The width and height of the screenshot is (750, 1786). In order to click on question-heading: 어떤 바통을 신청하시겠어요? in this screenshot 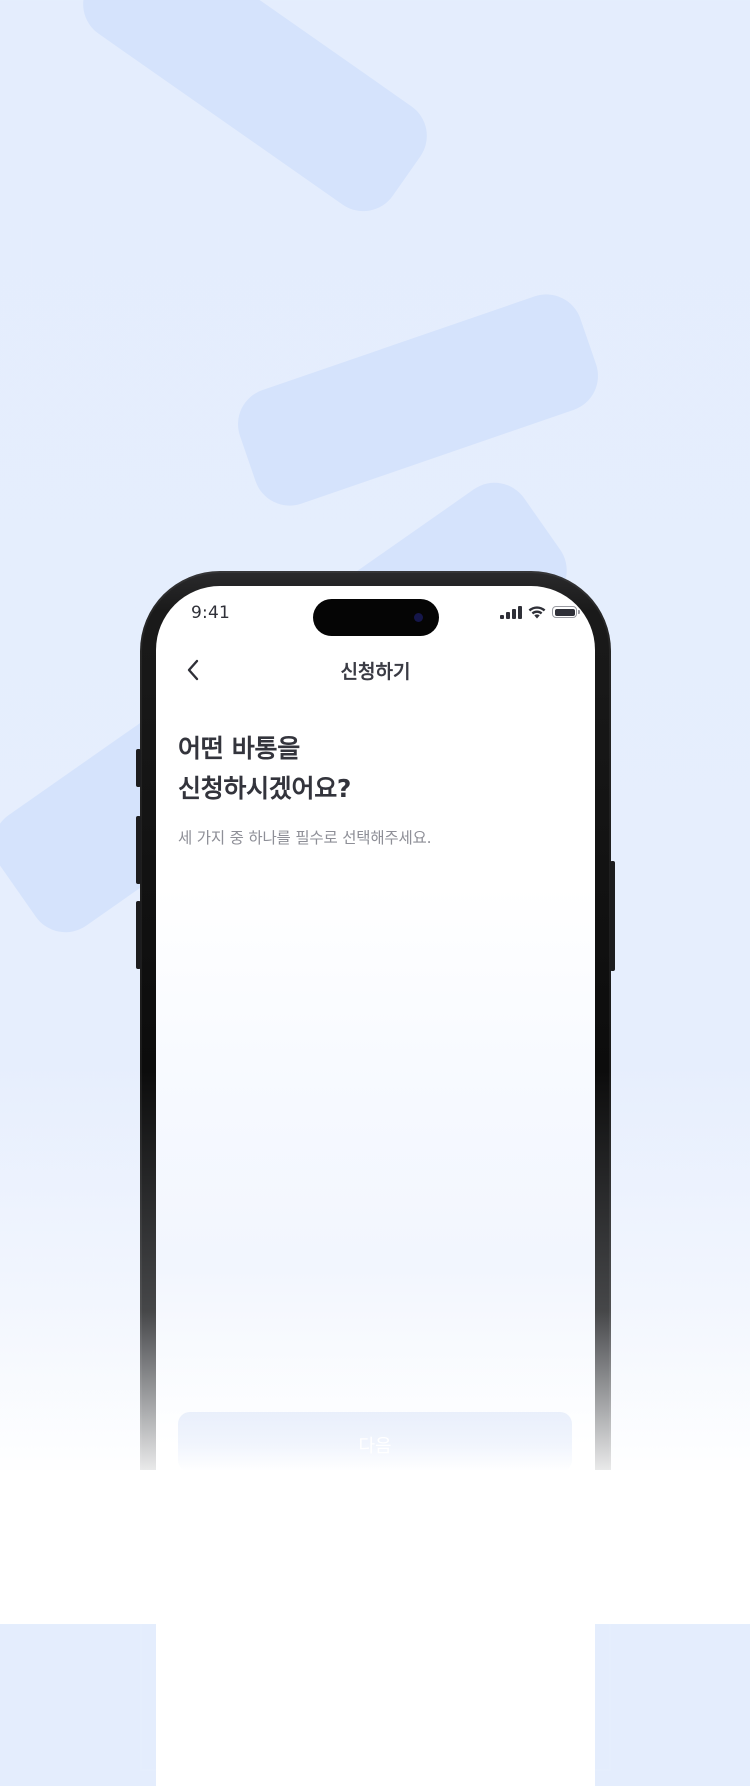, I will do `click(264, 769)`.